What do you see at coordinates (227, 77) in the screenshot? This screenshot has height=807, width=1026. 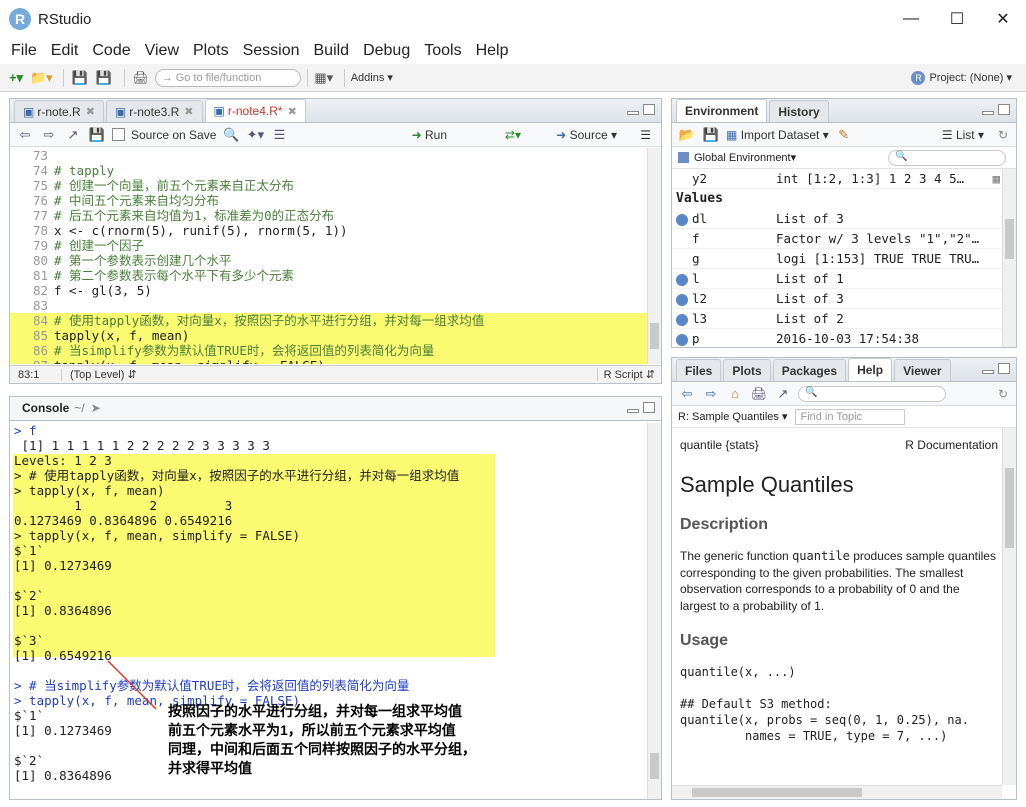 I see `goto-file-input: Go to file/function` at bounding box center [227, 77].